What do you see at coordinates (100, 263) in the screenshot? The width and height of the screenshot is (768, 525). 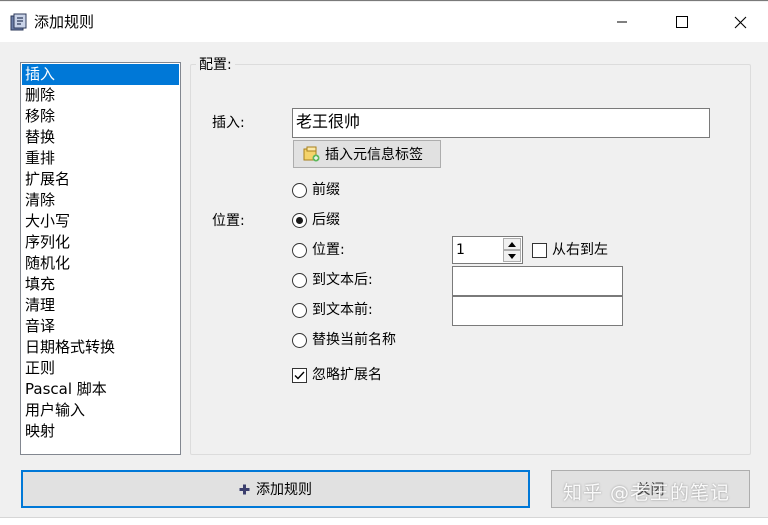 I see `rule-list-item: 随机化` at bounding box center [100, 263].